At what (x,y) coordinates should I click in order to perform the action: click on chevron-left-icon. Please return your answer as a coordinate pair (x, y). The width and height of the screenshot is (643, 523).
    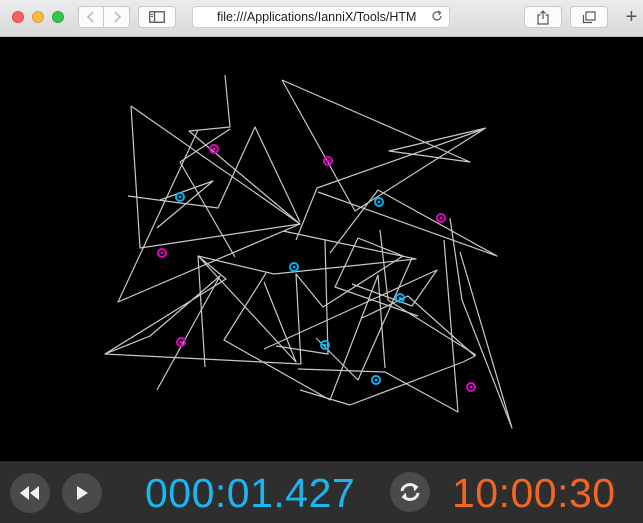
    Looking at the image, I should click on (90, 17).